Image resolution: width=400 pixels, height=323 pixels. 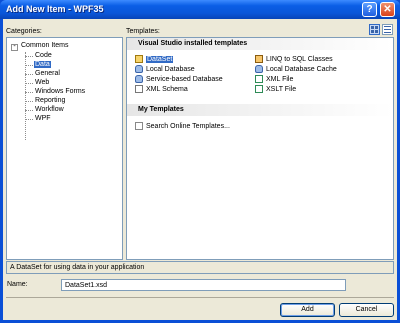 What do you see at coordinates (50, 100) in the screenshot?
I see `tree-item-reporting: Reporting` at bounding box center [50, 100].